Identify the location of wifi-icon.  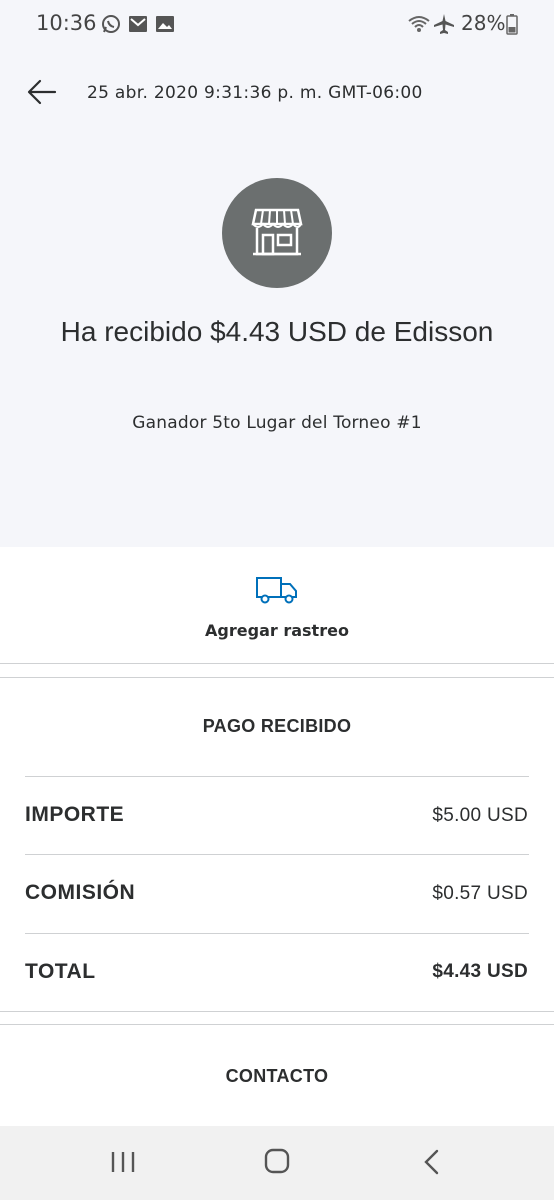
(418, 24).